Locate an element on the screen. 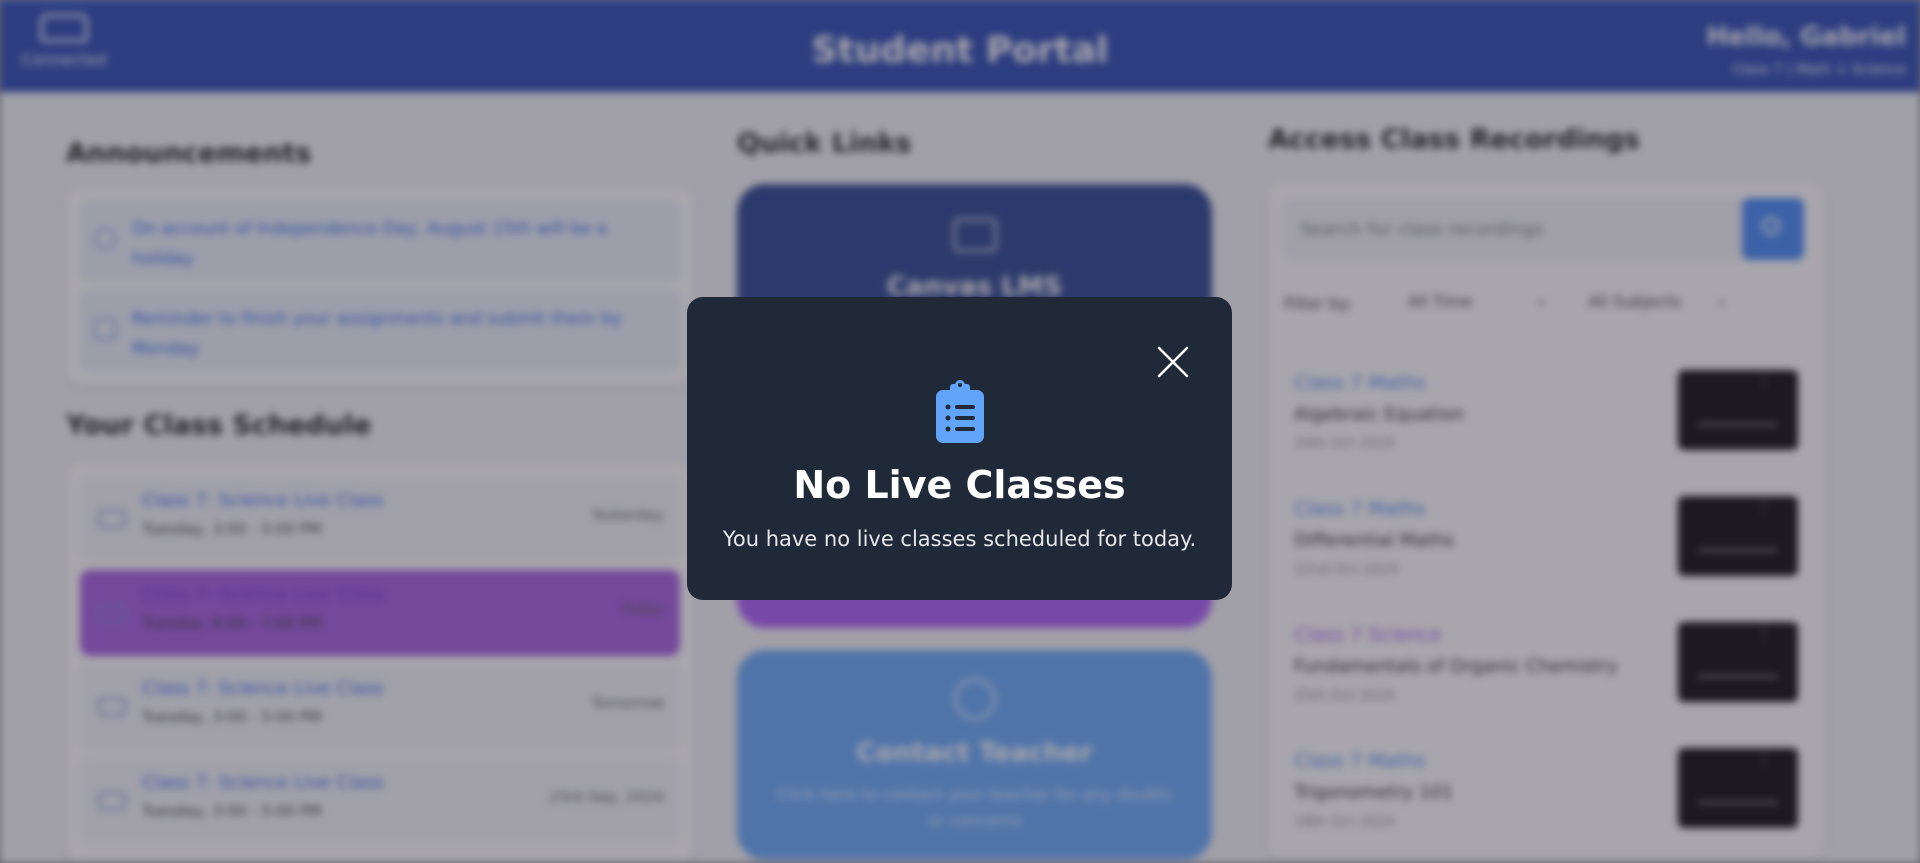 This screenshot has height=863, width=1920. clipboard-list-icon is located at coordinates (960, 411).